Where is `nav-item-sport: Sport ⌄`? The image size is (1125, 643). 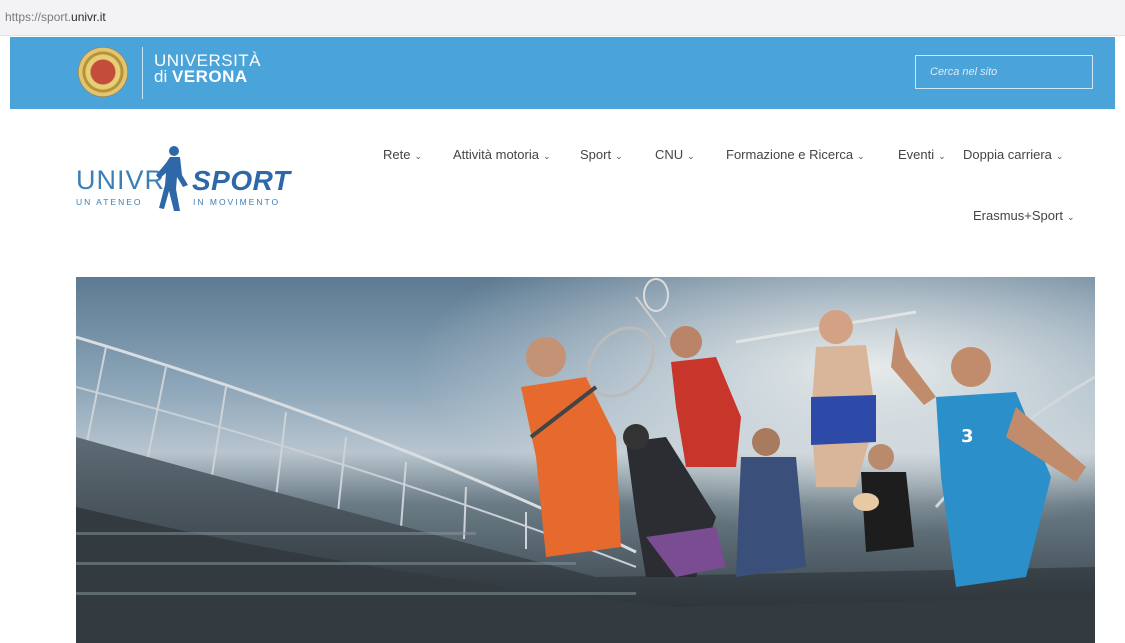 nav-item-sport: Sport ⌄ is located at coordinates (601, 154).